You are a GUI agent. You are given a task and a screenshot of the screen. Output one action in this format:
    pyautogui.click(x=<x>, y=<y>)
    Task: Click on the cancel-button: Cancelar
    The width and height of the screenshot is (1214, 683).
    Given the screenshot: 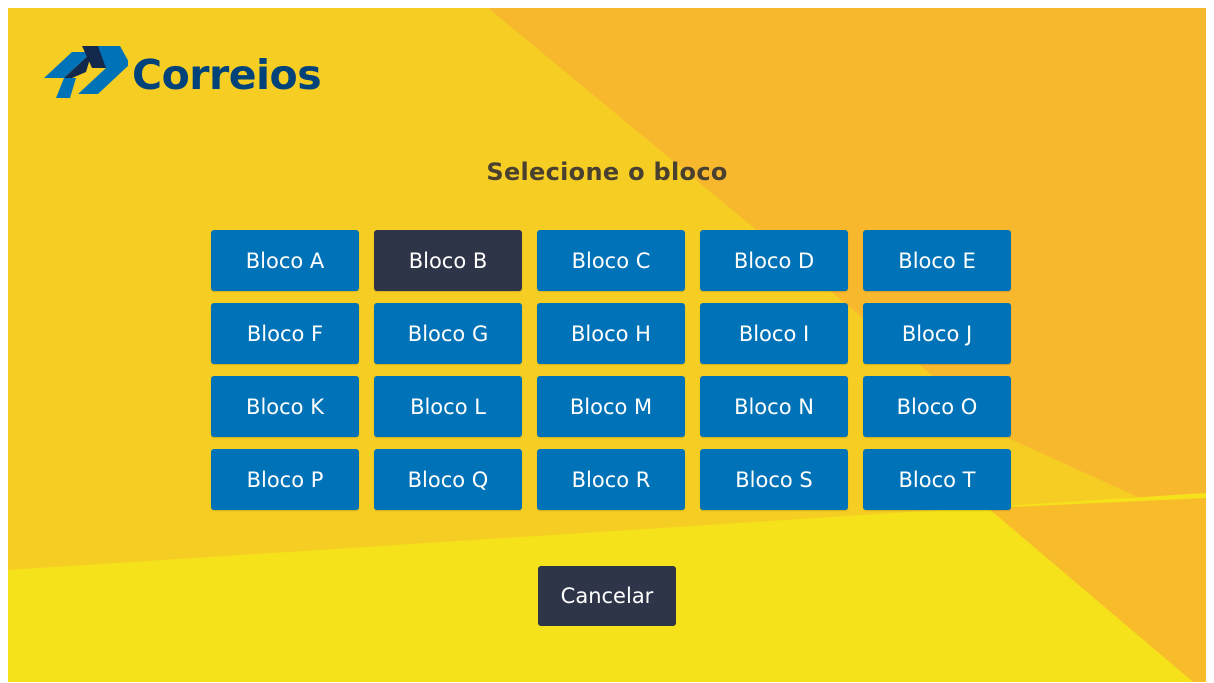 What is the action you would take?
    pyautogui.click(x=607, y=596)
    